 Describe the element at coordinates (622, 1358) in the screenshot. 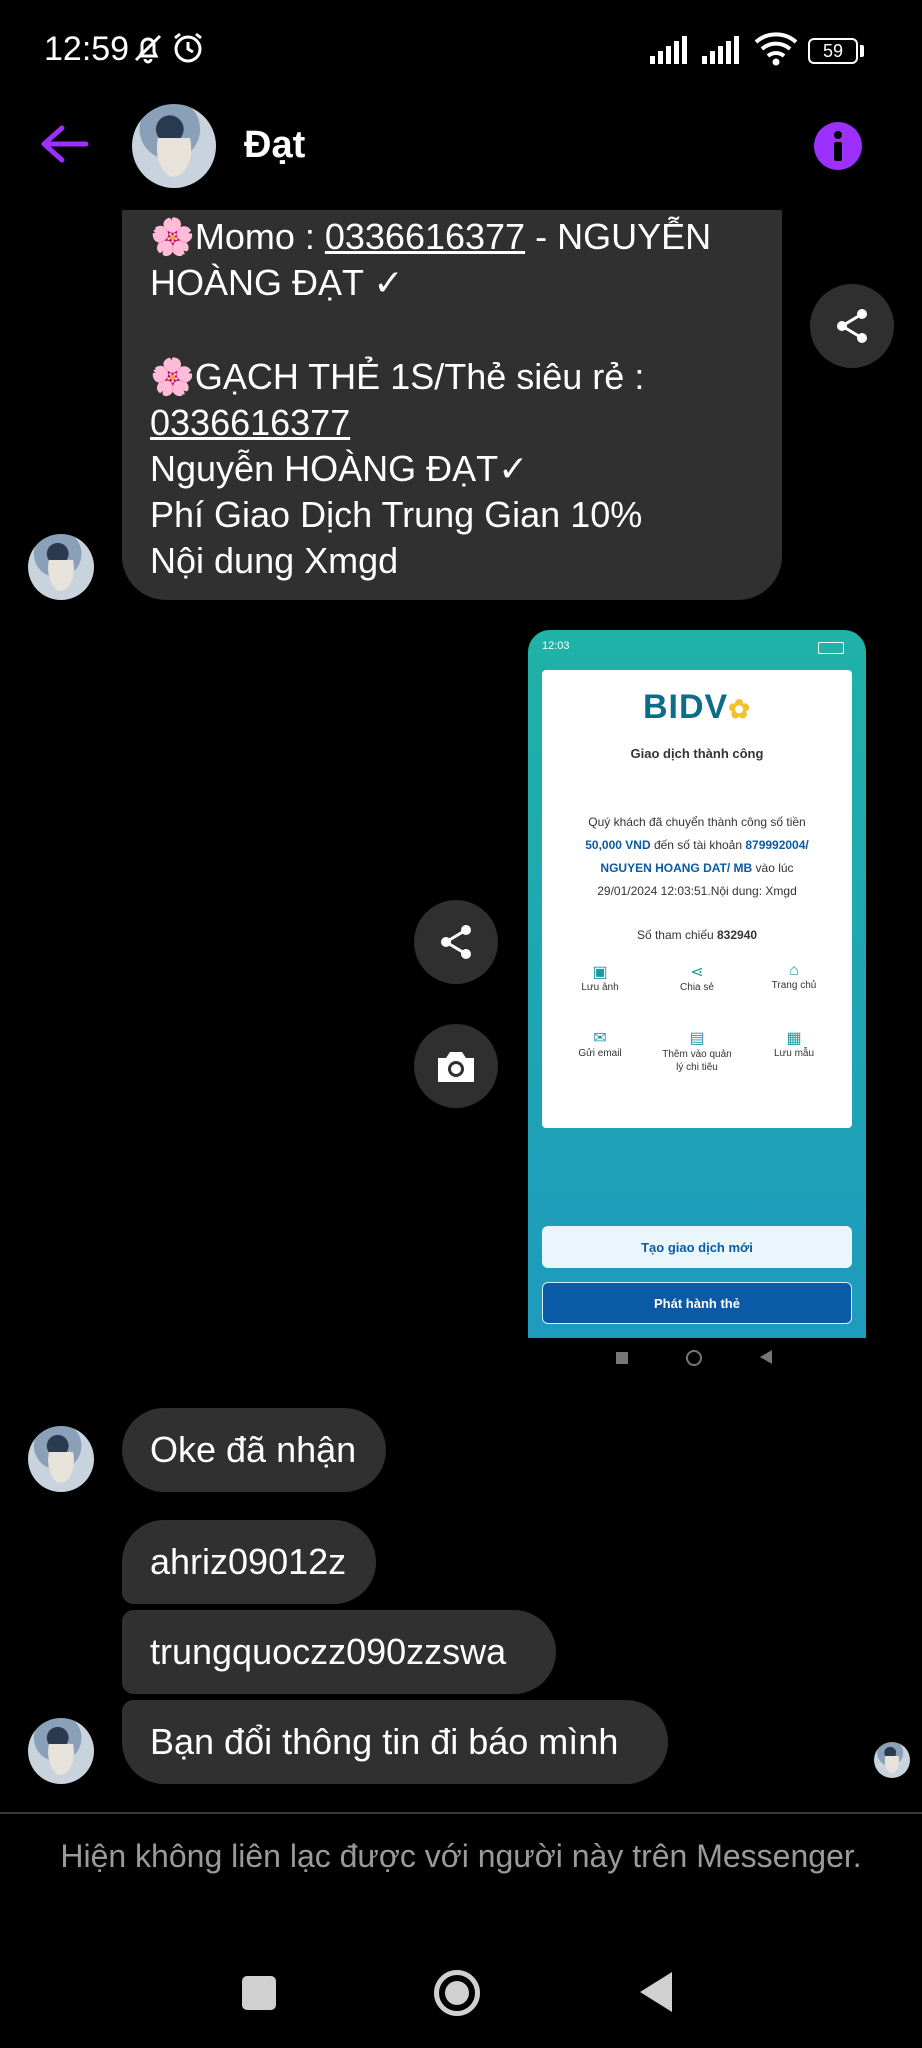

I see `mini-recents-icon` at that location.